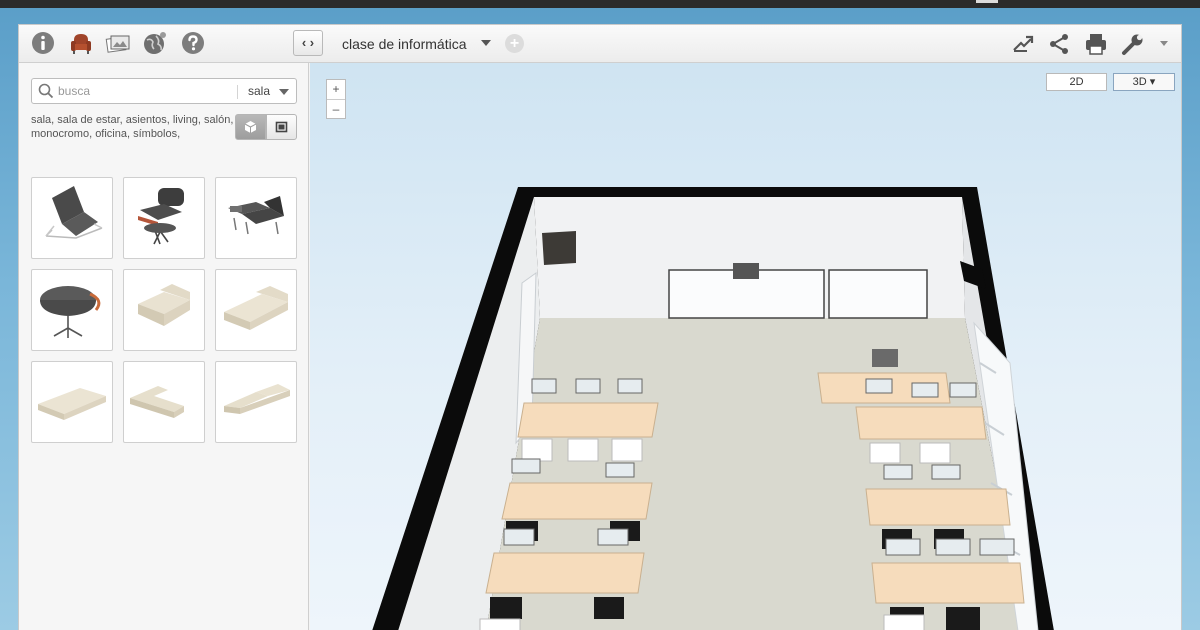 This screenshot has width=1200, height=630. Describe the element at coordinates (256, 402) in the screenshot. I see `catalog-item-corner-sofa` at that location.